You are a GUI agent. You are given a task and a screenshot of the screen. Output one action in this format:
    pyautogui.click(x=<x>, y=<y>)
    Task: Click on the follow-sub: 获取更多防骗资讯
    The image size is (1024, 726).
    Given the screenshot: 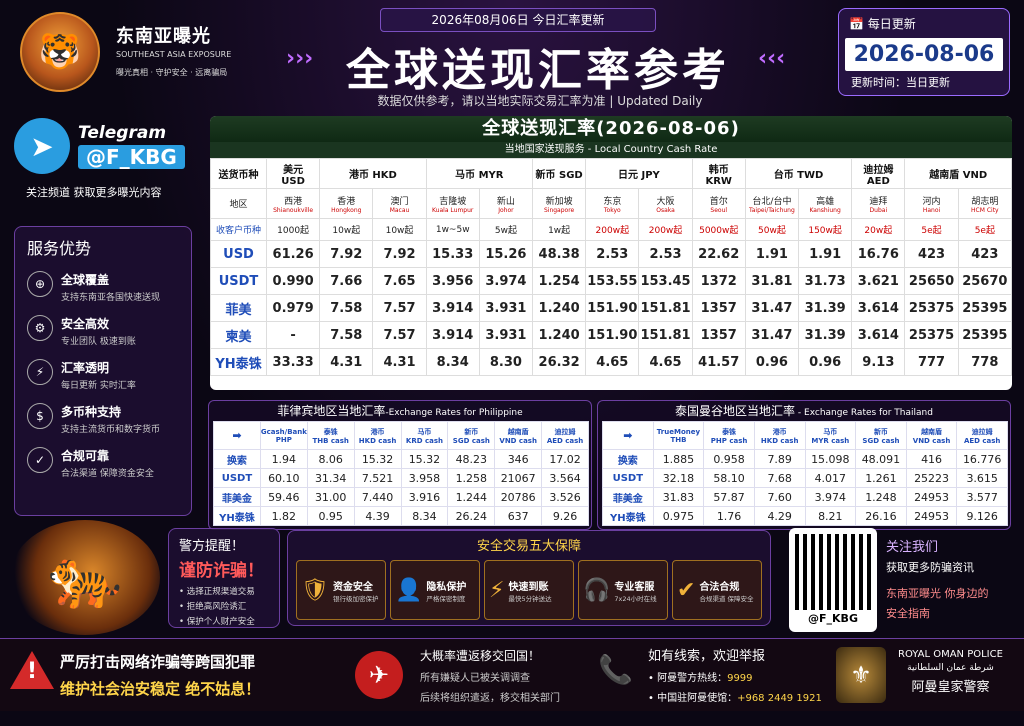 What is the action you would take?
    pyautogui.click(x=930, y=567)
    